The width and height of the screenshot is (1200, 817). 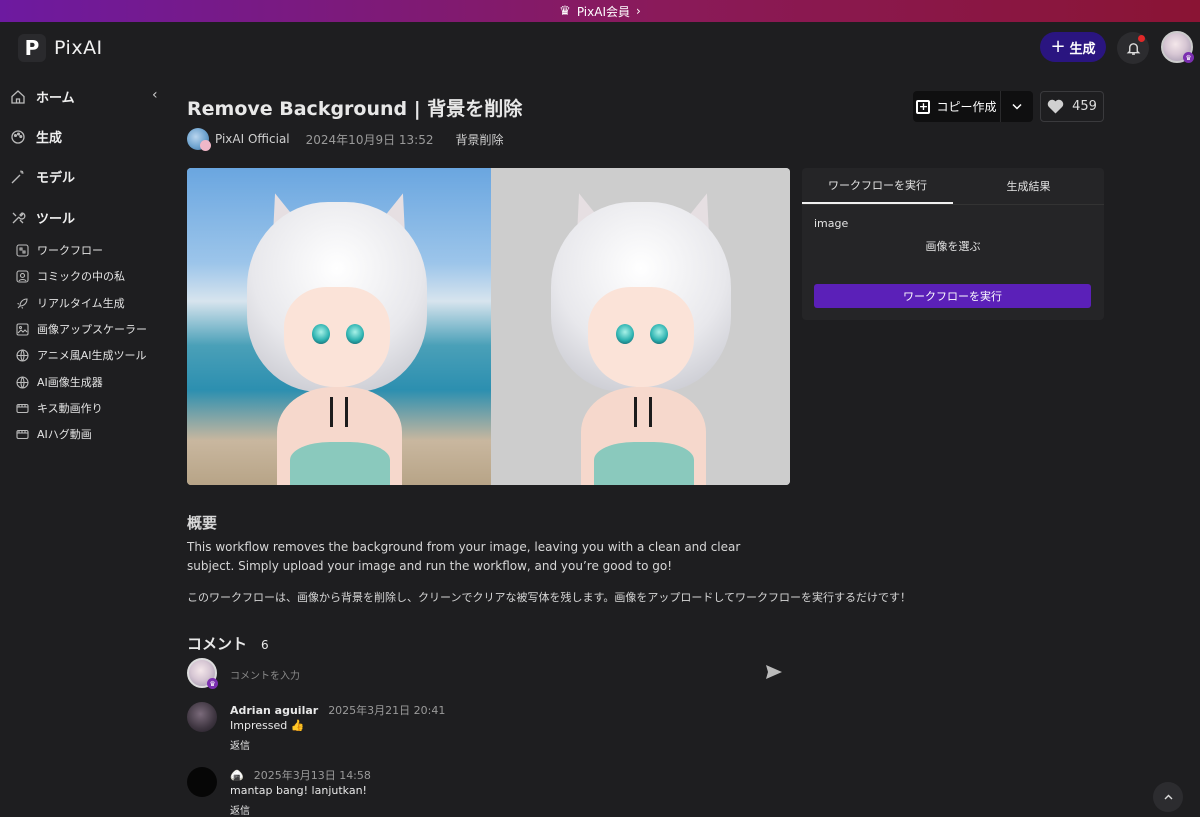 I want to click on copy-create-label: コピー作成, so click(x=966, y=107).